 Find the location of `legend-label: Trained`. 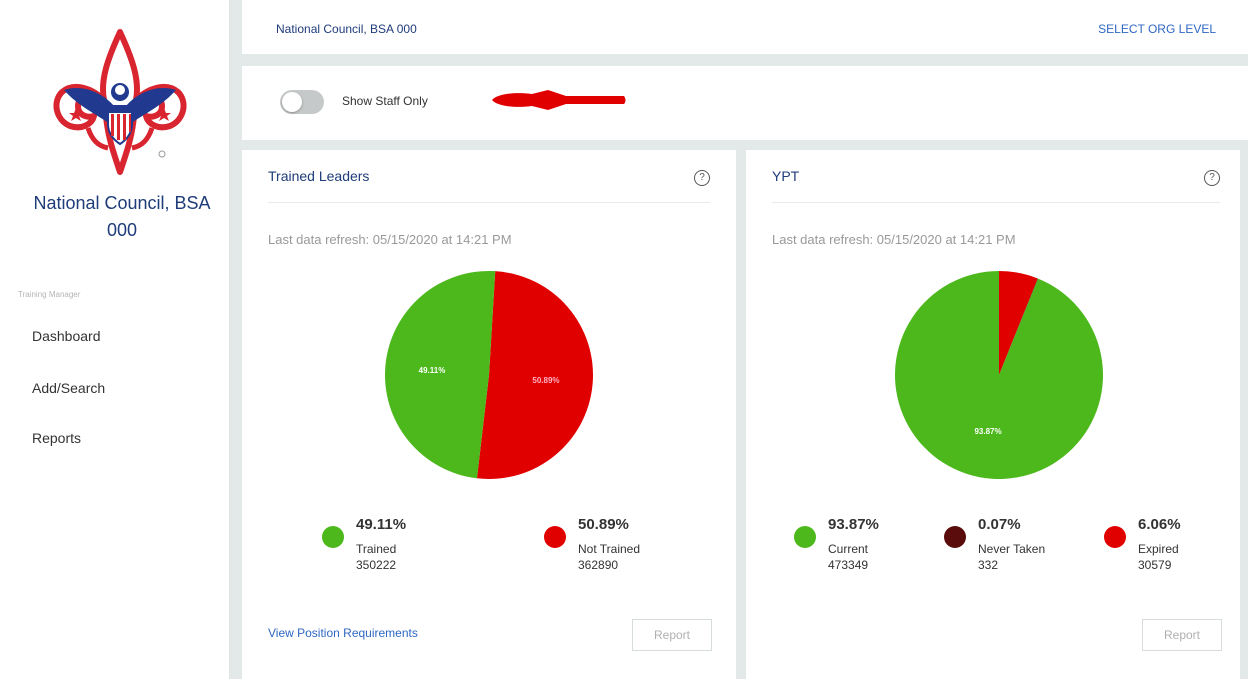

legend-label: Trained is located at coordinates (376, 549).